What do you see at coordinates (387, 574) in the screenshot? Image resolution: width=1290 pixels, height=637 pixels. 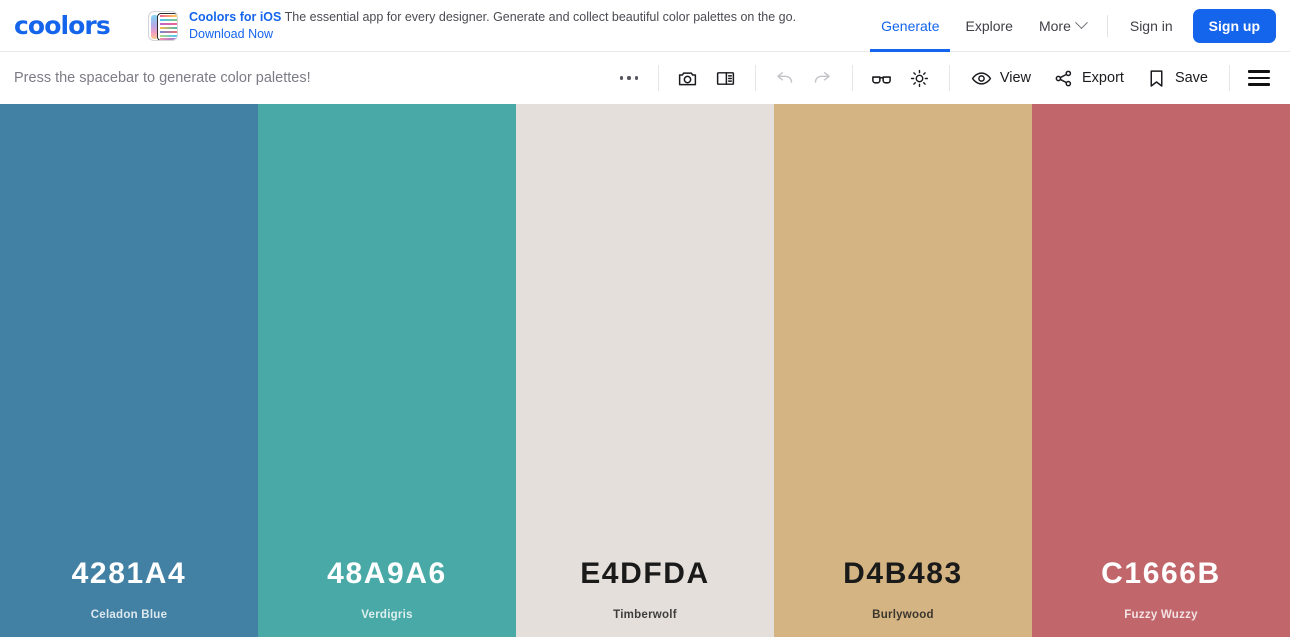 I see `swatch-hex: 48A9A6` at bounding box center [387, 574].